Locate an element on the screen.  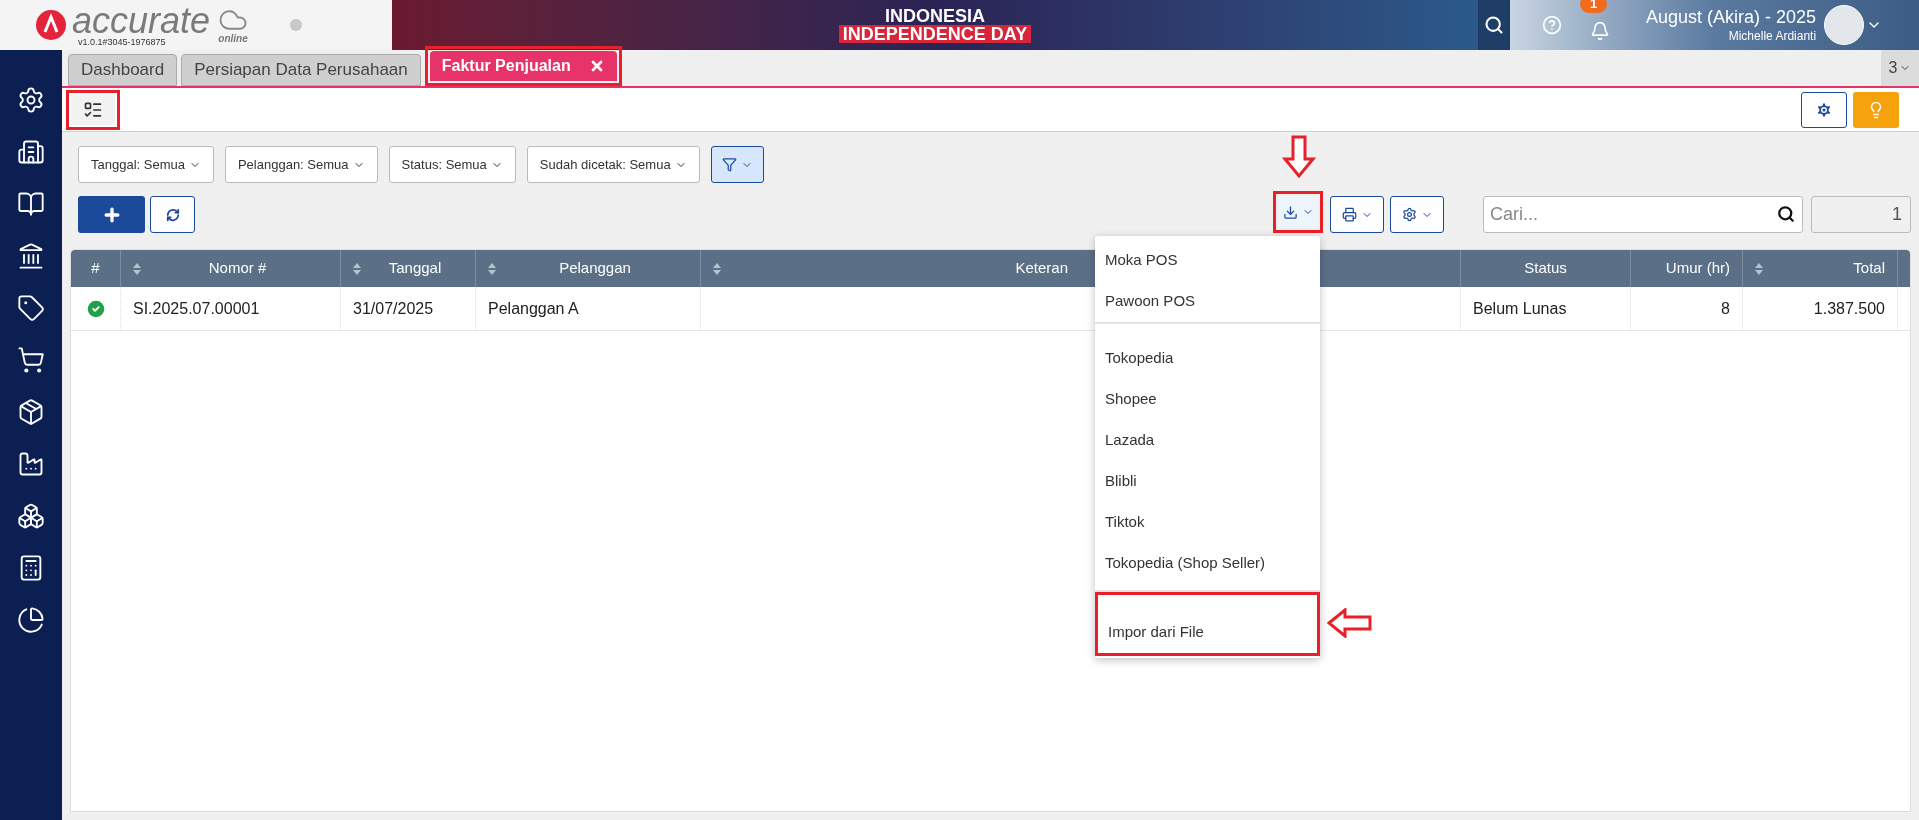
filter-dropdown: Pelanggan: Semua is located at coordinates (301, 164).